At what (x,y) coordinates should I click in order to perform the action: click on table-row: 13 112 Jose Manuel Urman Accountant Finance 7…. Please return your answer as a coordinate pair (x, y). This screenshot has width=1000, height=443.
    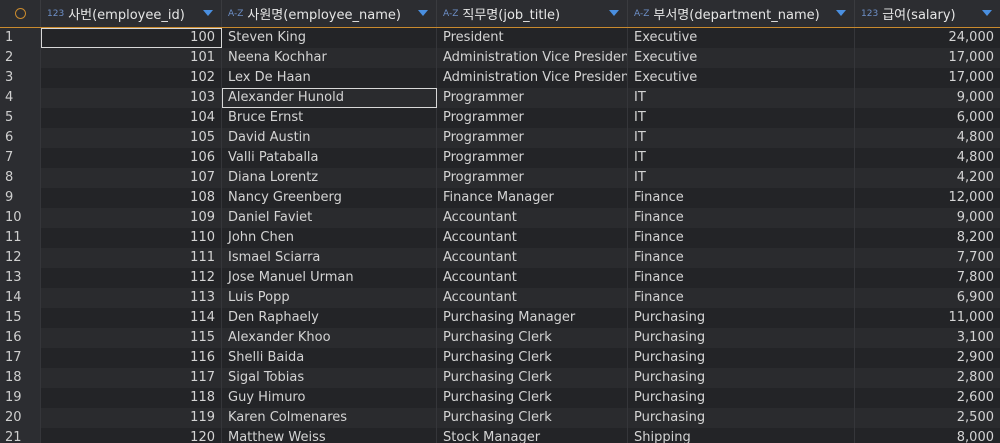
    Looking at the image, I should click on (500, 278).